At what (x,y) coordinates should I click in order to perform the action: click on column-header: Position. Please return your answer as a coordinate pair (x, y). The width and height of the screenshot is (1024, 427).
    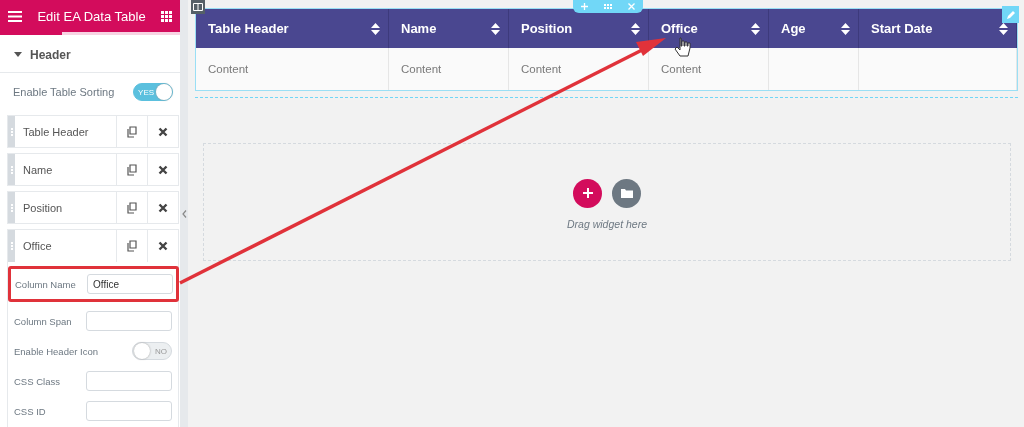
    Looking at the image, I should click on (579, 28).